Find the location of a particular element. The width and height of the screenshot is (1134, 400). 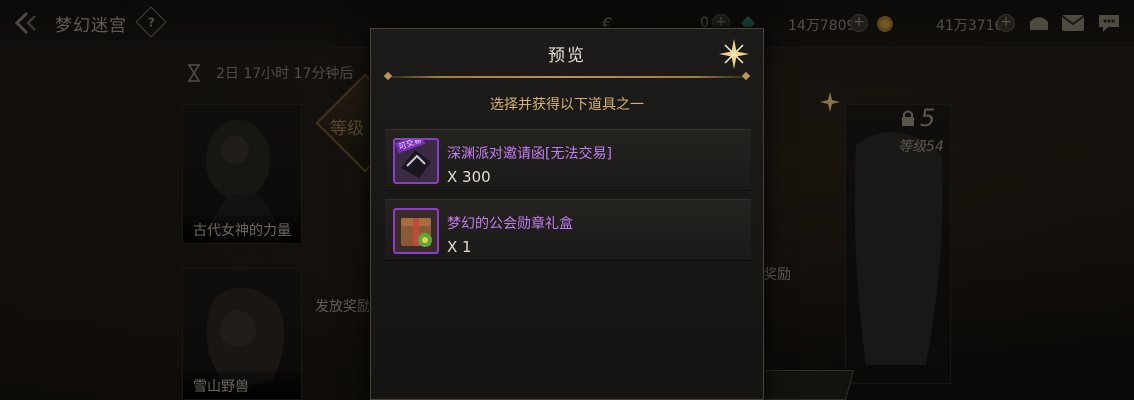

item-quantity: X 1 is located at coordinates (459, 247).